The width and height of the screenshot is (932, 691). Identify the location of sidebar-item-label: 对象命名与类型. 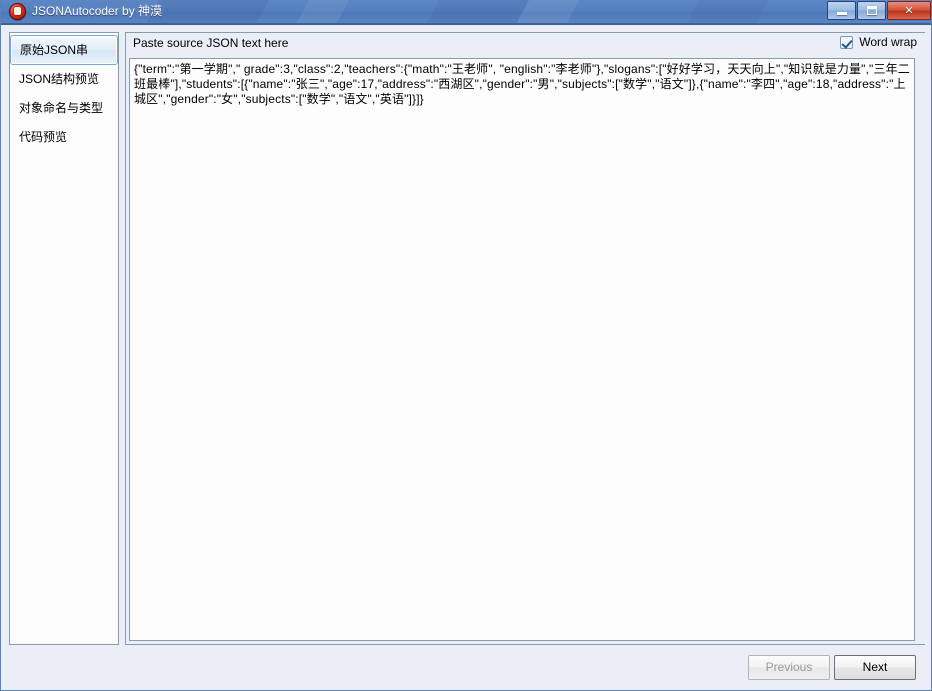
(61, 108).